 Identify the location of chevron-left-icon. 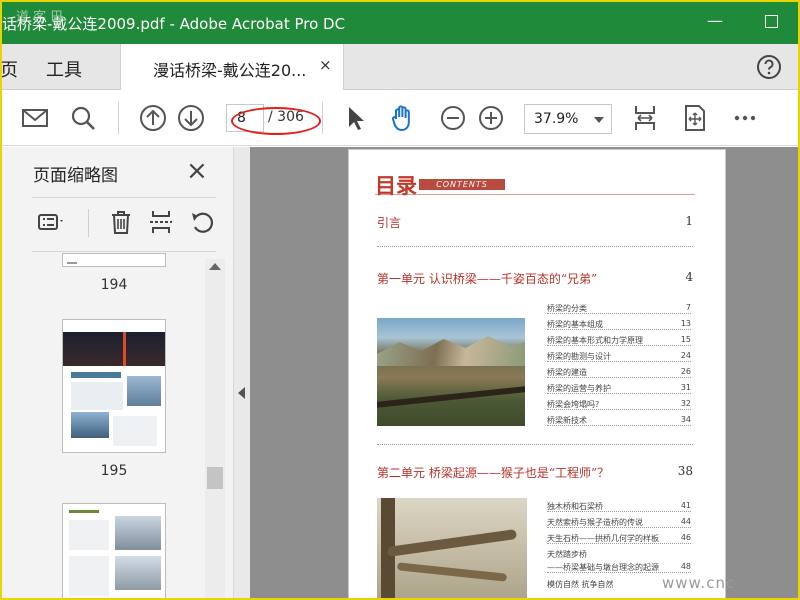
(241, 393).